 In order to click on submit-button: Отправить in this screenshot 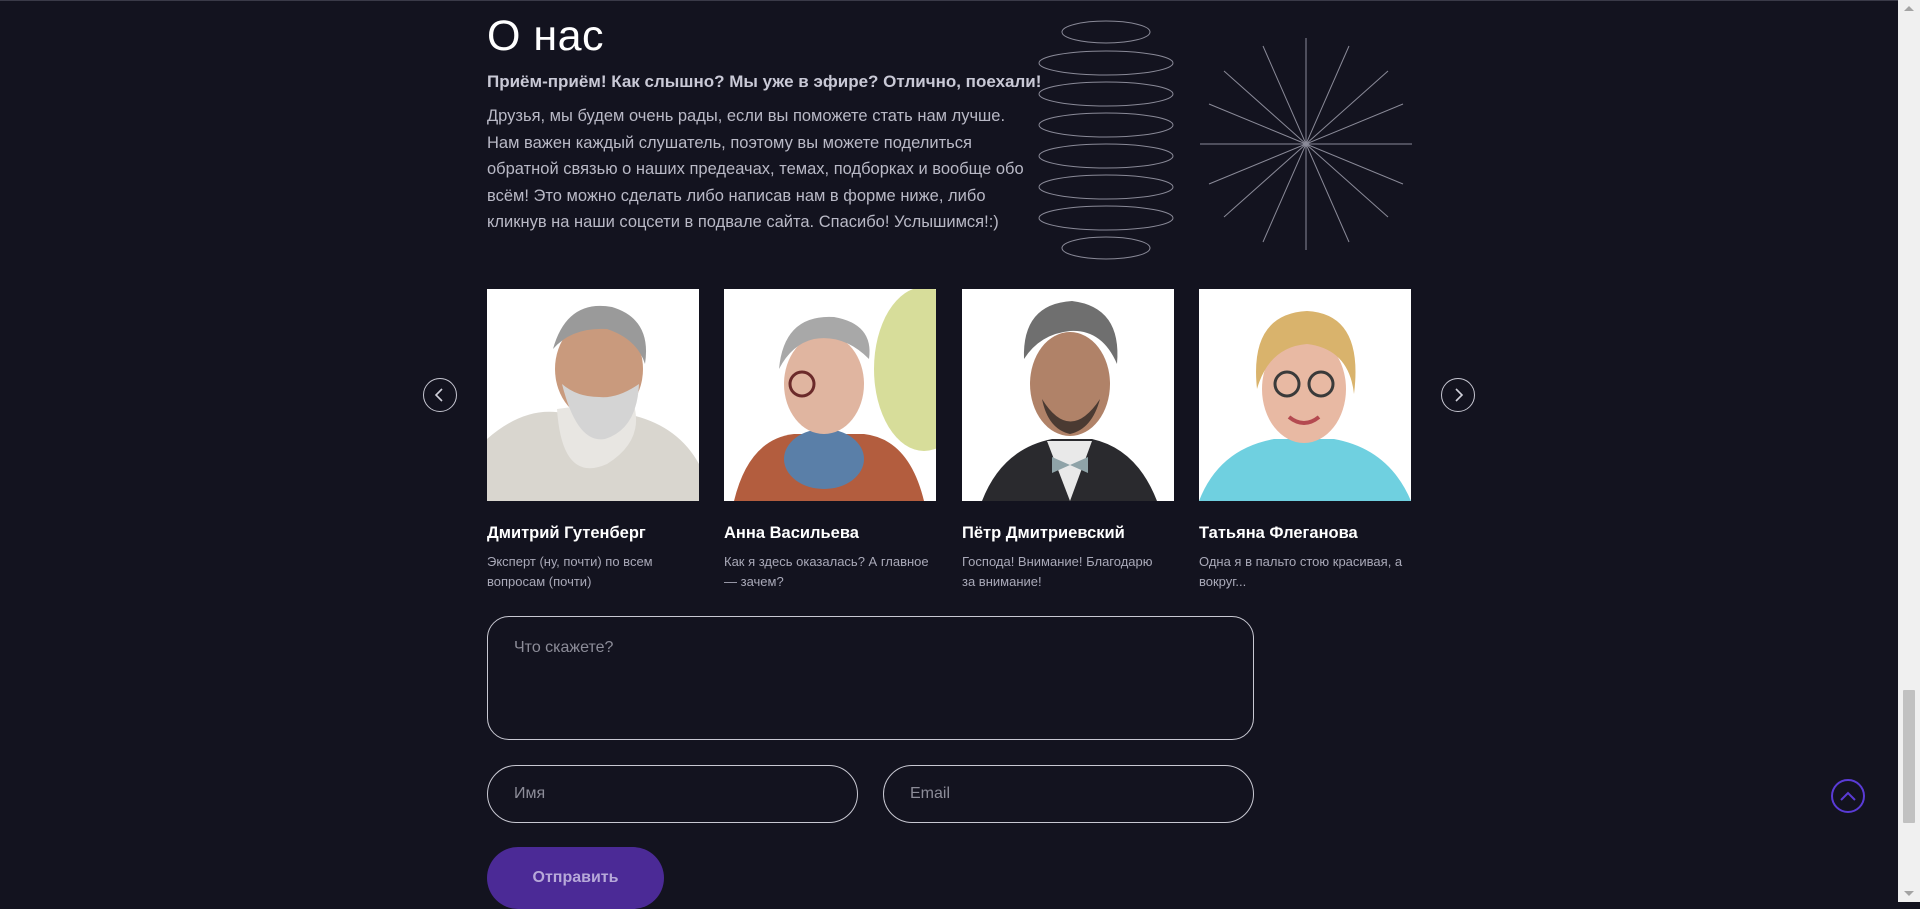, I will do `click(575, 878)`.